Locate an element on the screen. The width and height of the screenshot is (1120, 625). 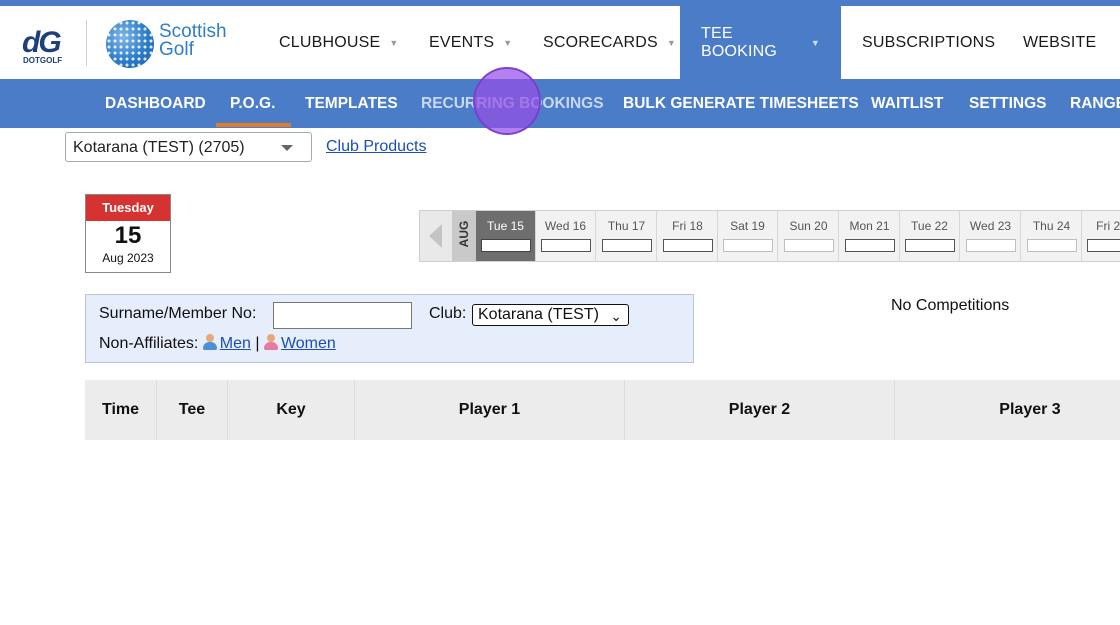
day-tab-label: Sat 19 is located at coordinates (747, 226).